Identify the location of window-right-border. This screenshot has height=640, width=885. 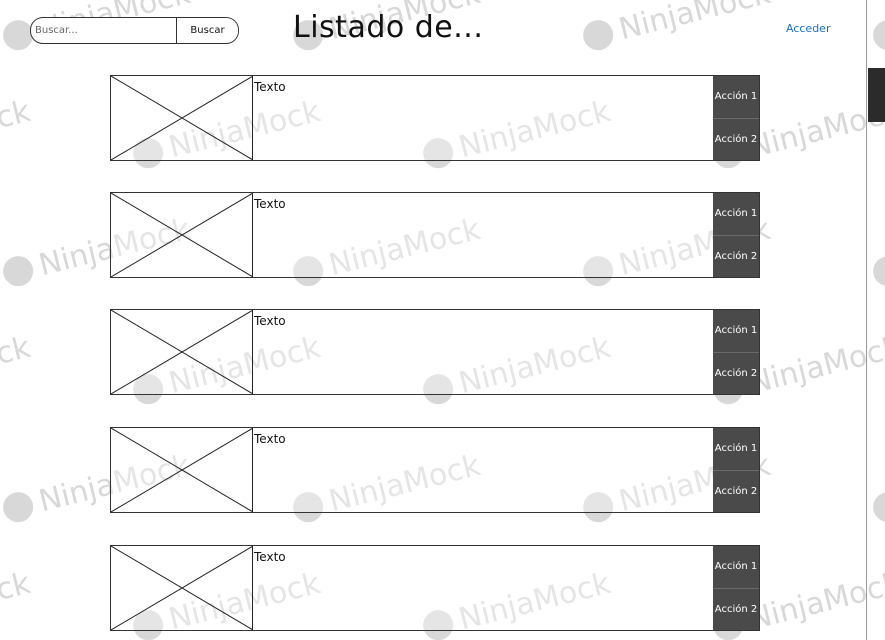
(866, 320).